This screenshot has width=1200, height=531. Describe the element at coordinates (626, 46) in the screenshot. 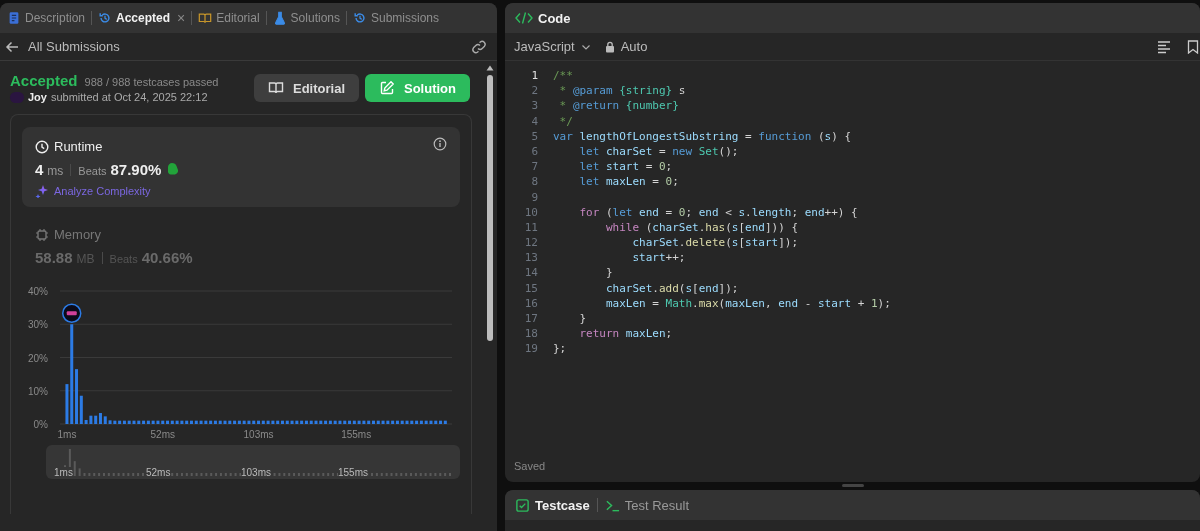

I see `auto-mode: Auto` at that location.